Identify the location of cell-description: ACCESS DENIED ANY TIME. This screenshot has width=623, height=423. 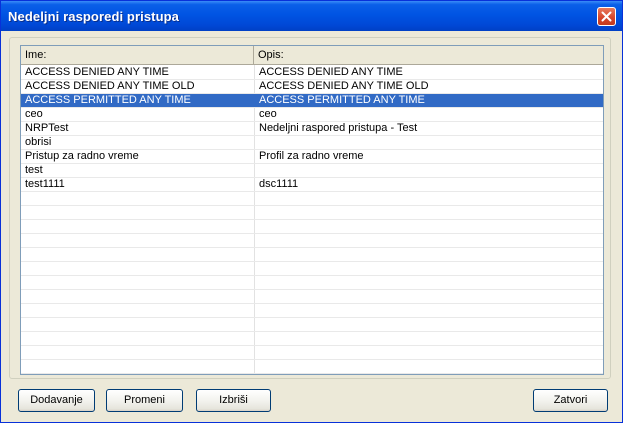
(331, 72).